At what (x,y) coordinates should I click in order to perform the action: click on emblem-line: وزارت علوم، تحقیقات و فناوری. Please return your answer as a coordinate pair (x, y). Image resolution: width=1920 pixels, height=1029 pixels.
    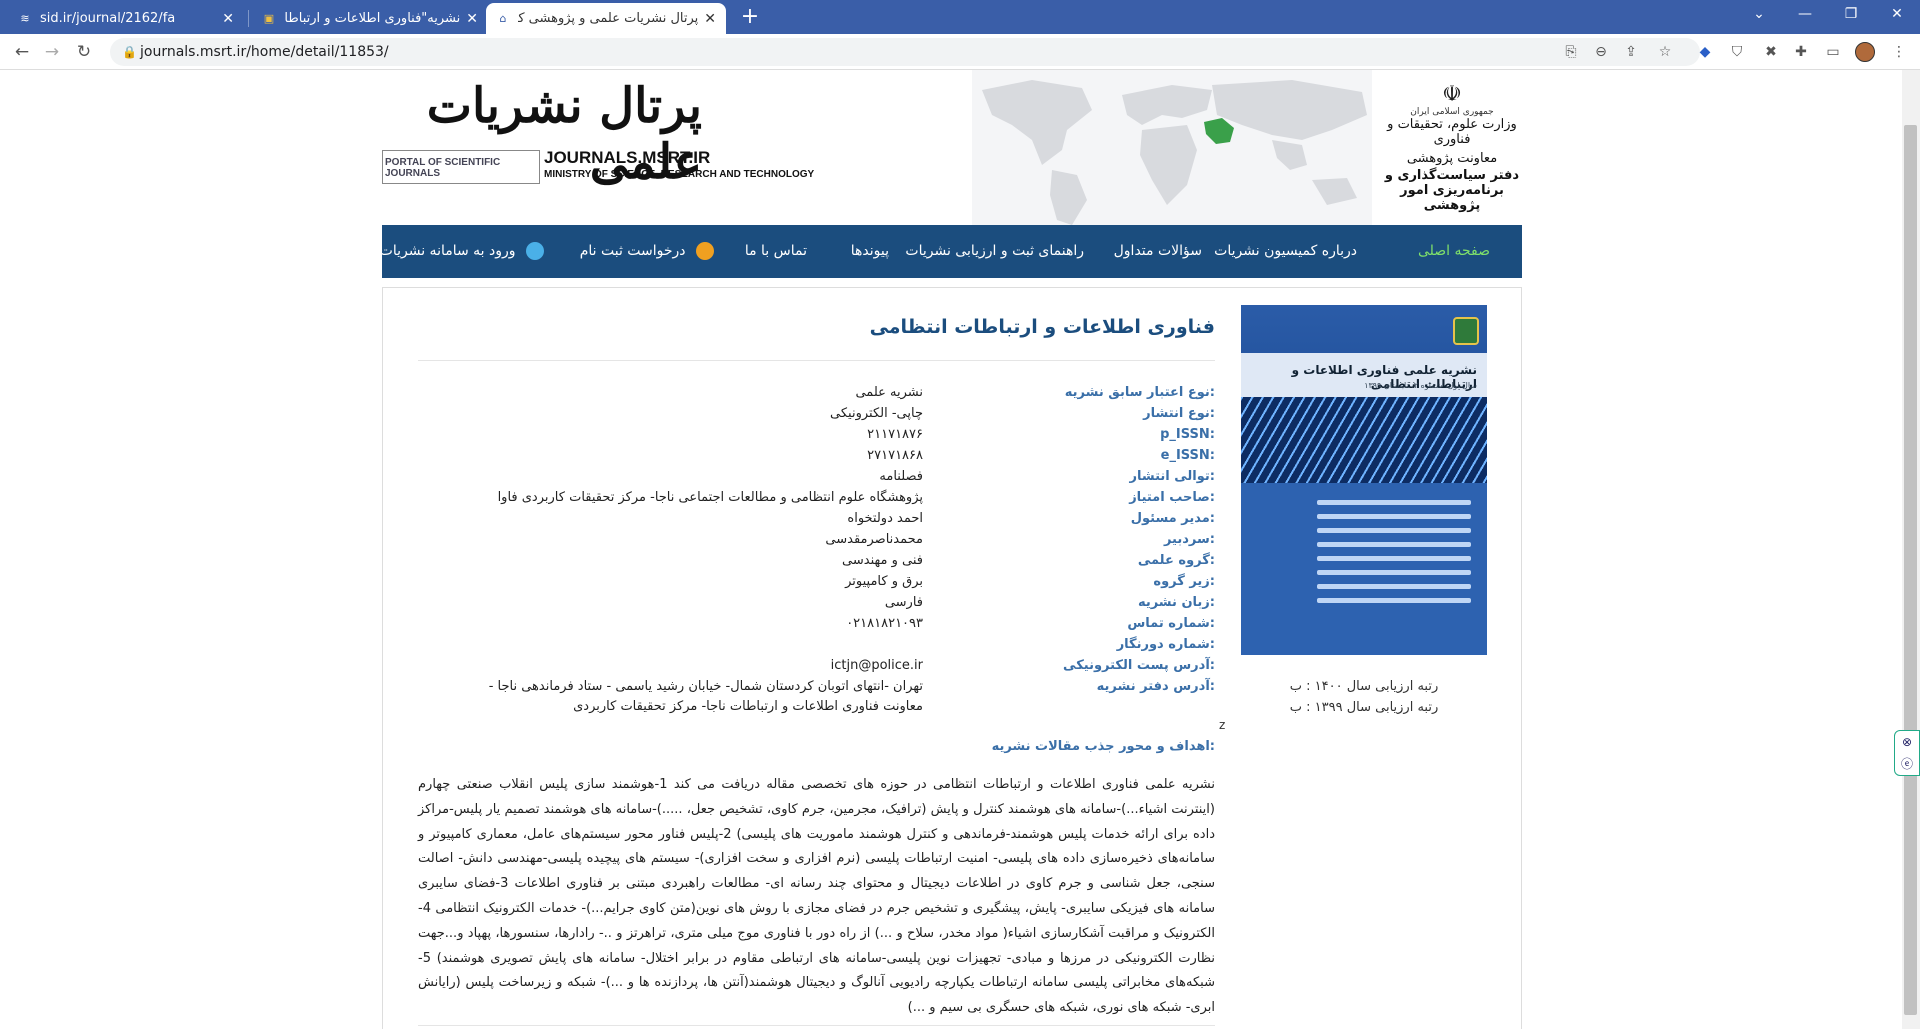
    Looking at the image, I should click on (1452, 132).